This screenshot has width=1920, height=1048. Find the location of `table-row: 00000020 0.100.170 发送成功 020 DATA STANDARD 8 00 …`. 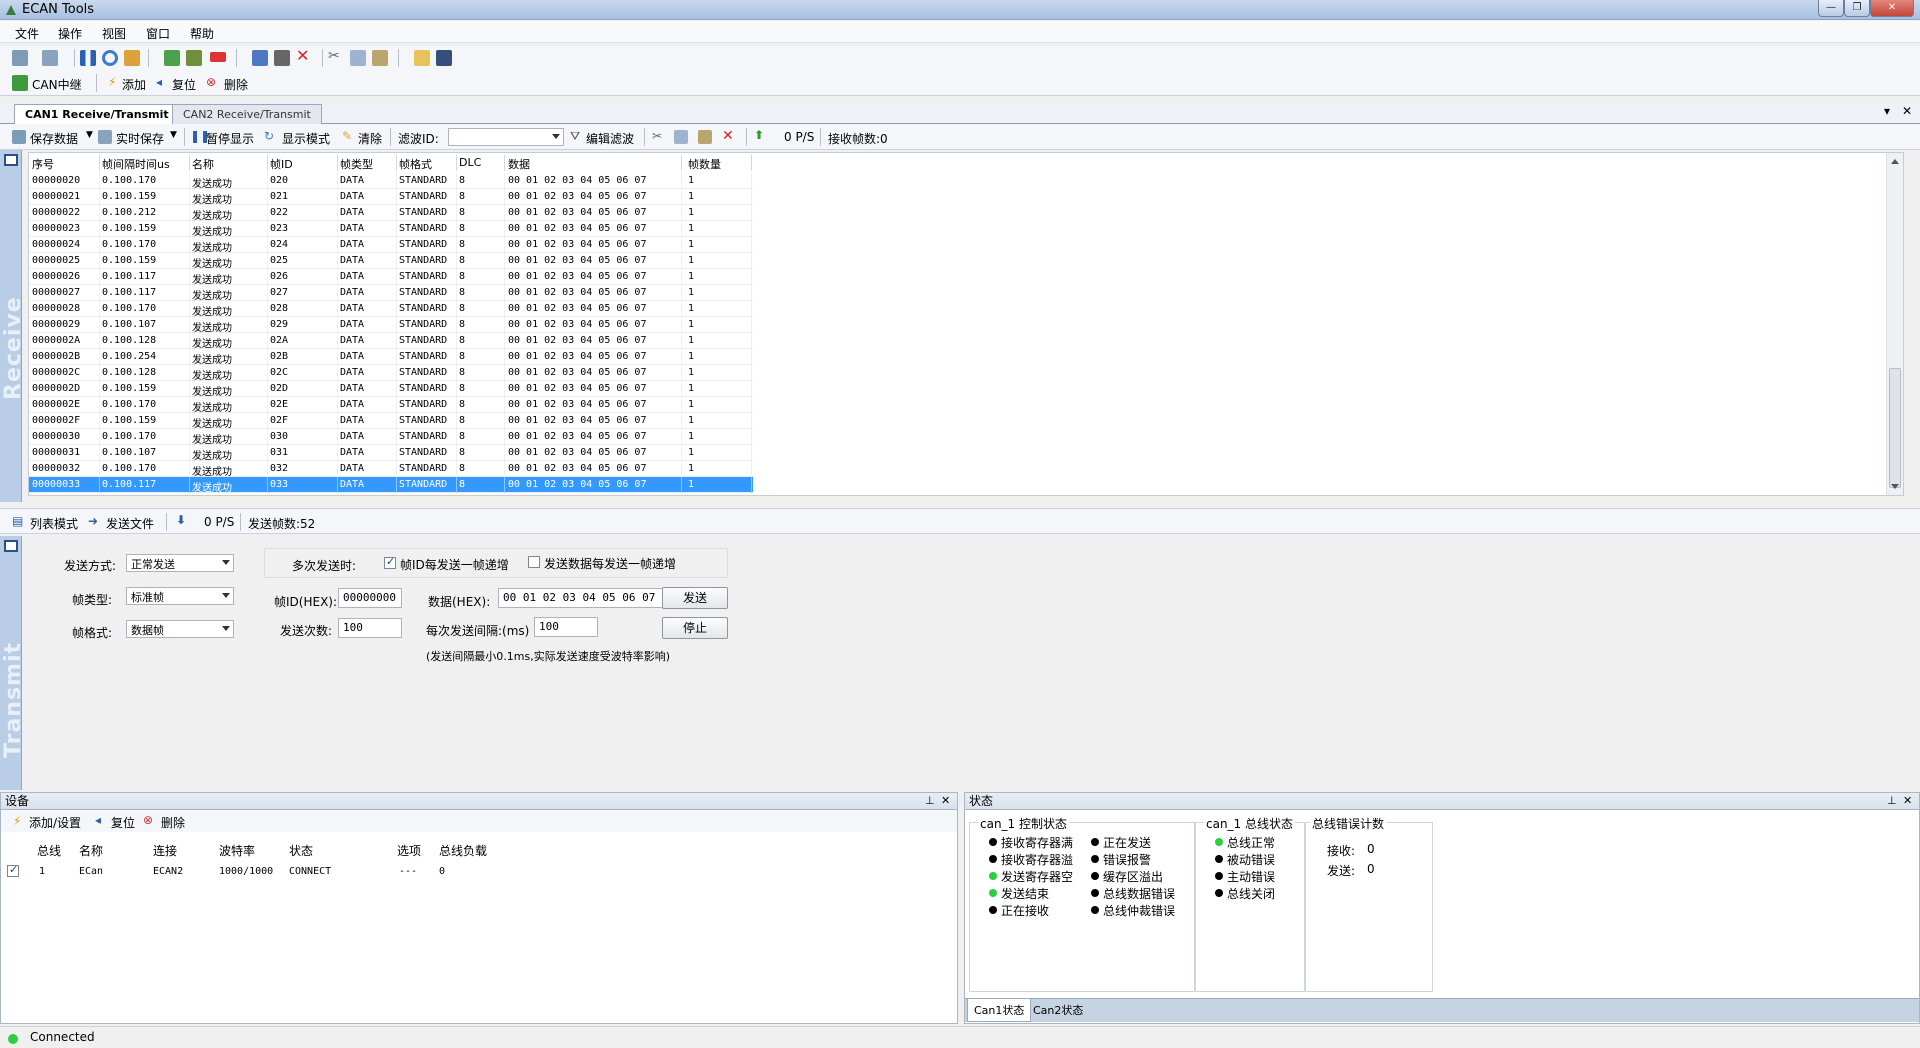

table-row: 00000020 0.100.170 发送成功 020 DATA STANDARD 8 00 … is located at coordinates (391, 181).